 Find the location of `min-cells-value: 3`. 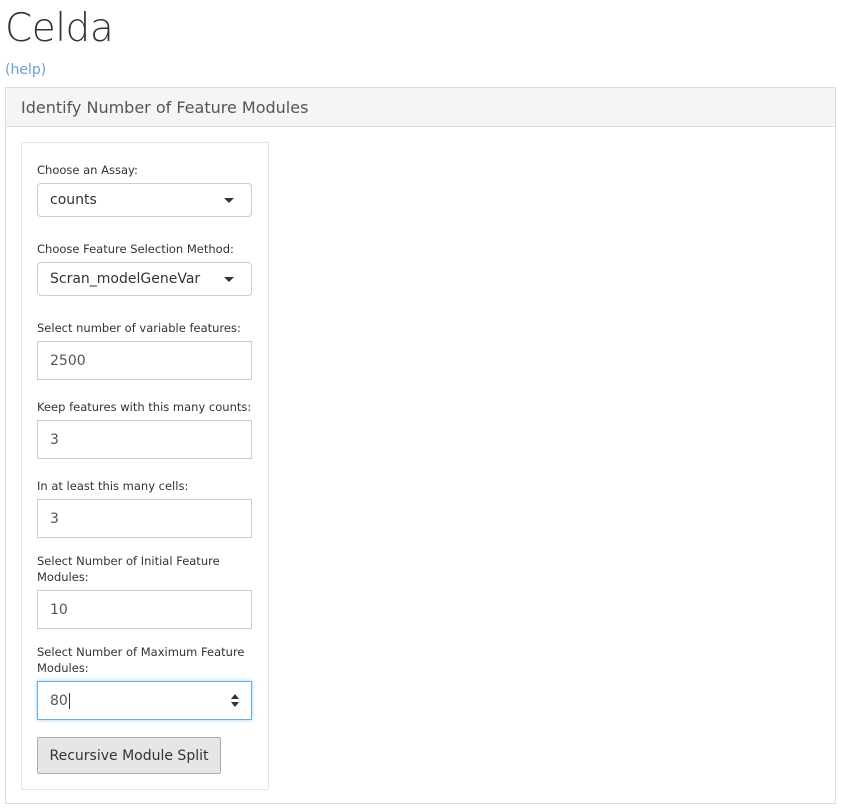

min-cells-value: 3 is located at coordinates (54, 518).